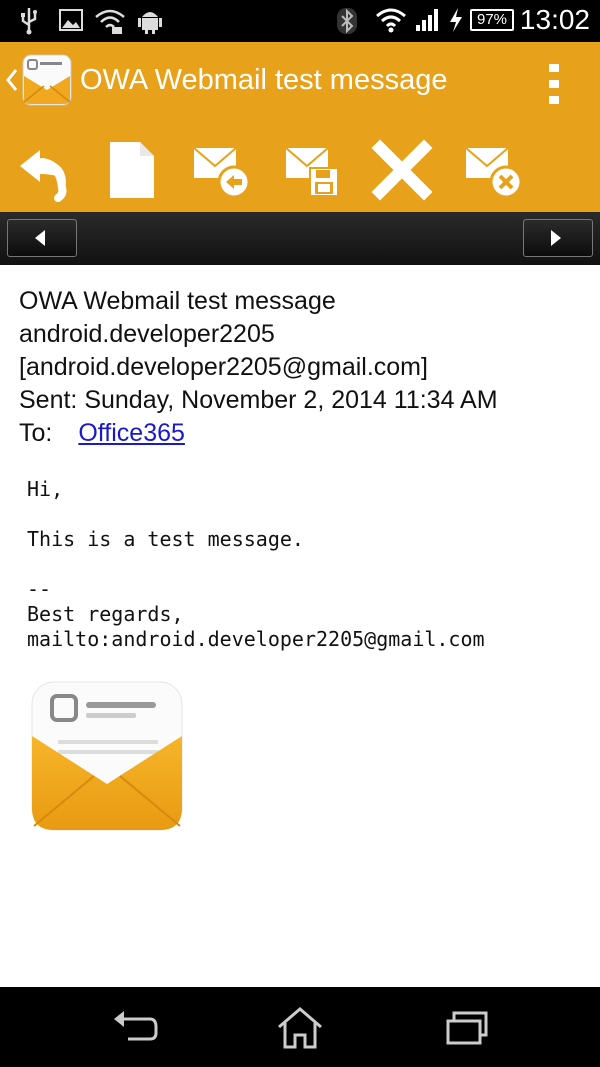 The image size is (600, 1067). I want to click on delete-icon, so click(402, 170).